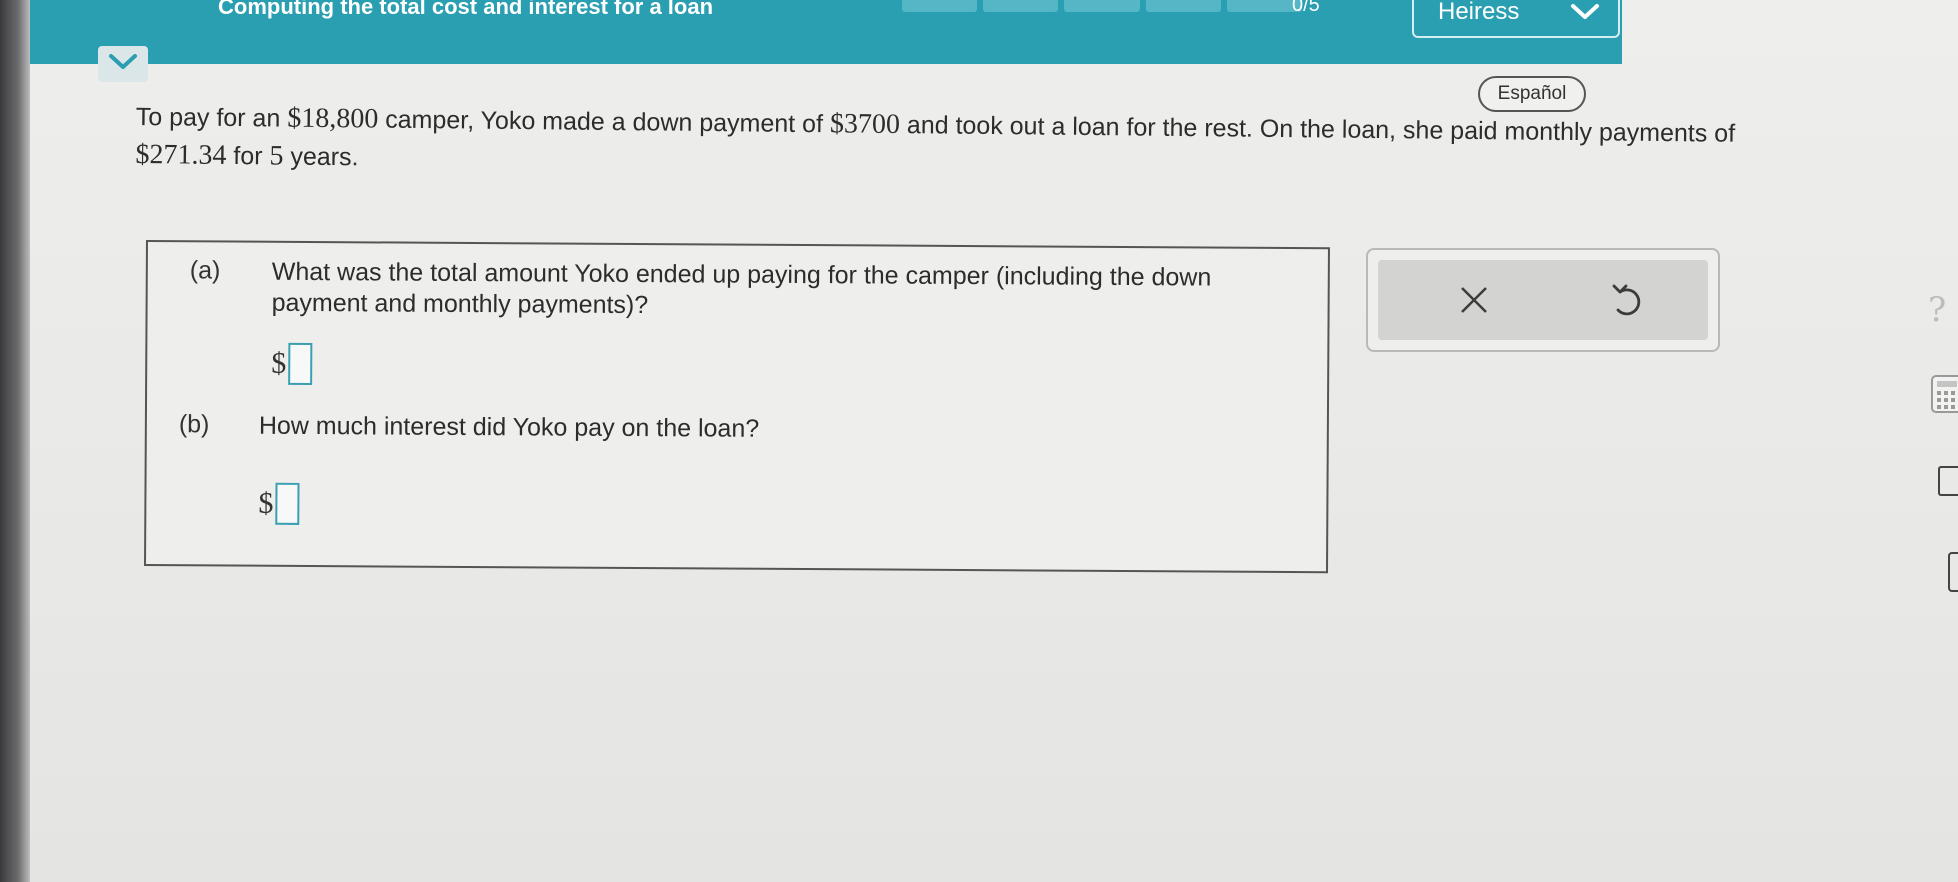 This screenshot has height=882, width=1958. Describe the element at coordinates (1948, 481) in the screenshot. I see `reference-icon` at that location.